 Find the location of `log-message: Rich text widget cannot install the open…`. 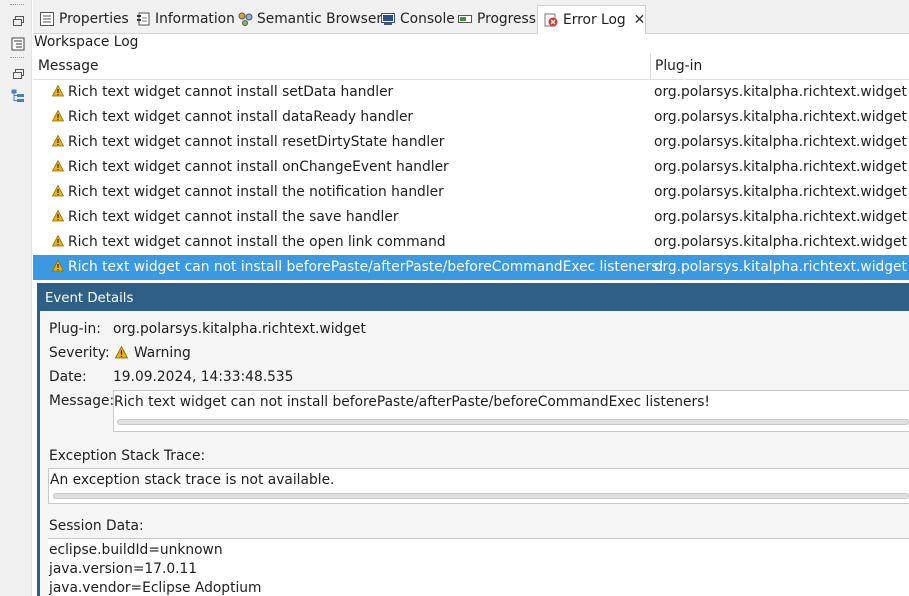

log-message: Rich text widget cannot install the open… is located at coordinates (257, 242).